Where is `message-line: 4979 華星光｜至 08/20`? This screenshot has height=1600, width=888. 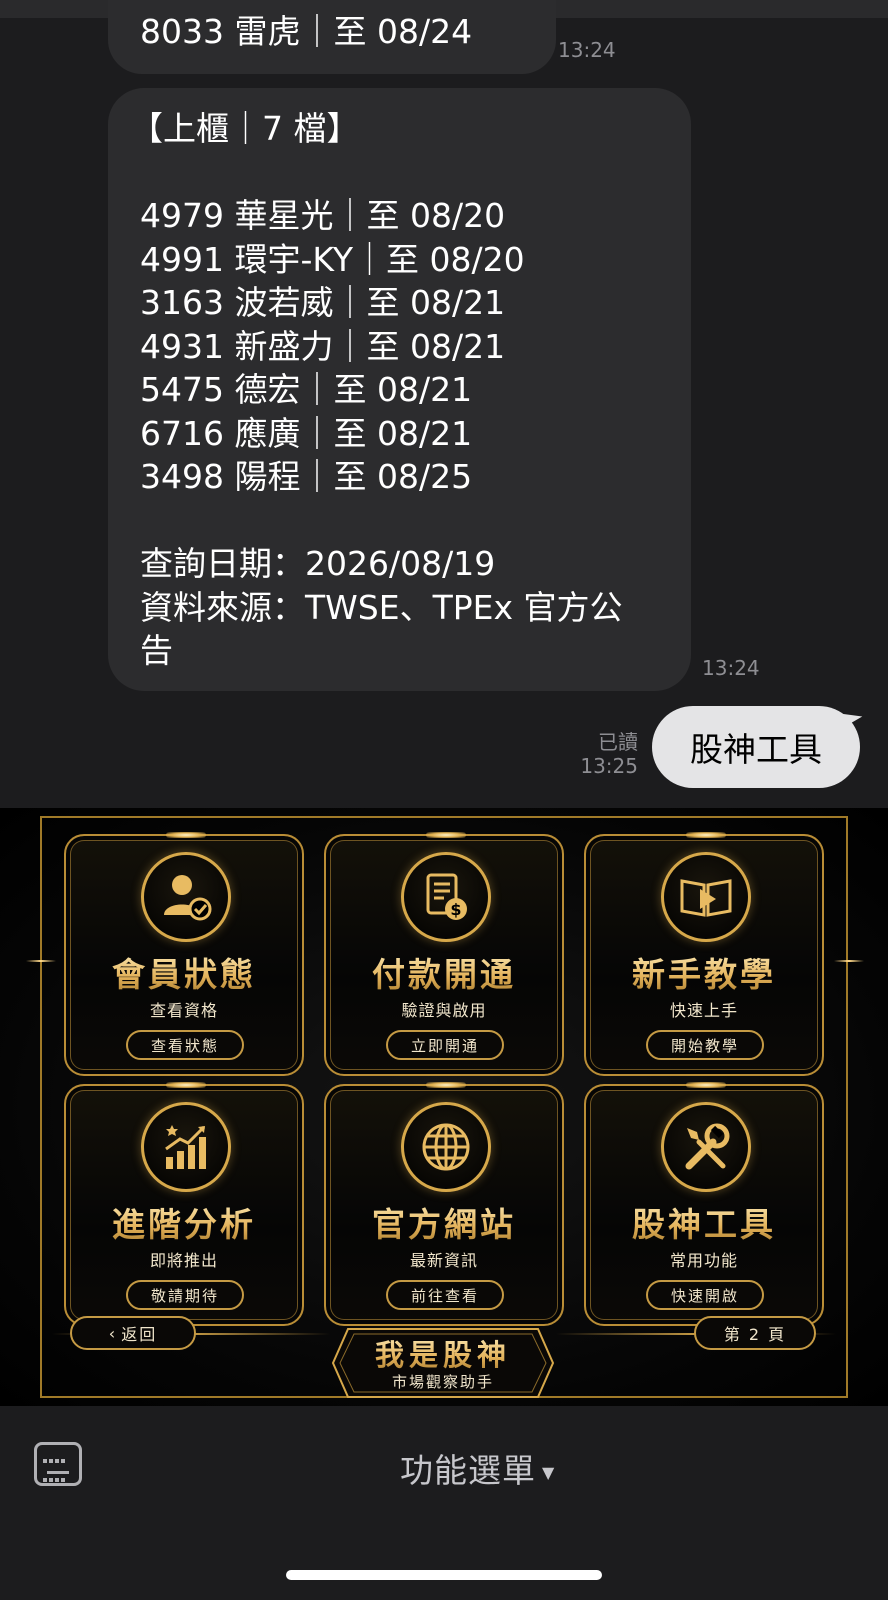 message-line: 4979 華星光｜至 08/20 is located at coordinates (323, 215).